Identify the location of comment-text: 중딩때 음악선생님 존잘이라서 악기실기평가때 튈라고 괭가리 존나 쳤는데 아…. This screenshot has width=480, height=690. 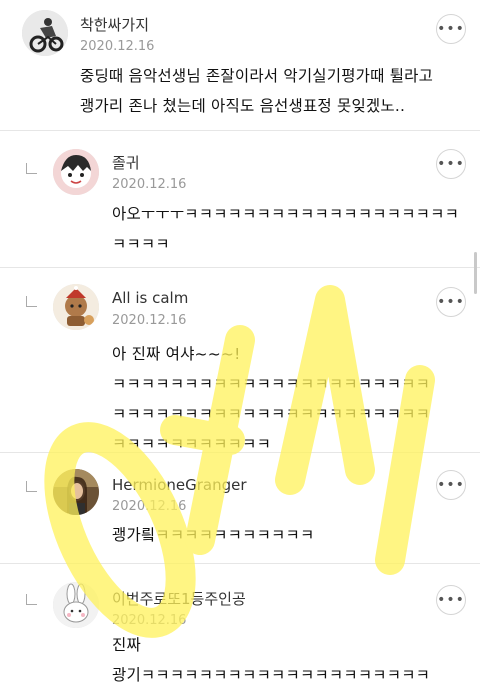
(257, 91).